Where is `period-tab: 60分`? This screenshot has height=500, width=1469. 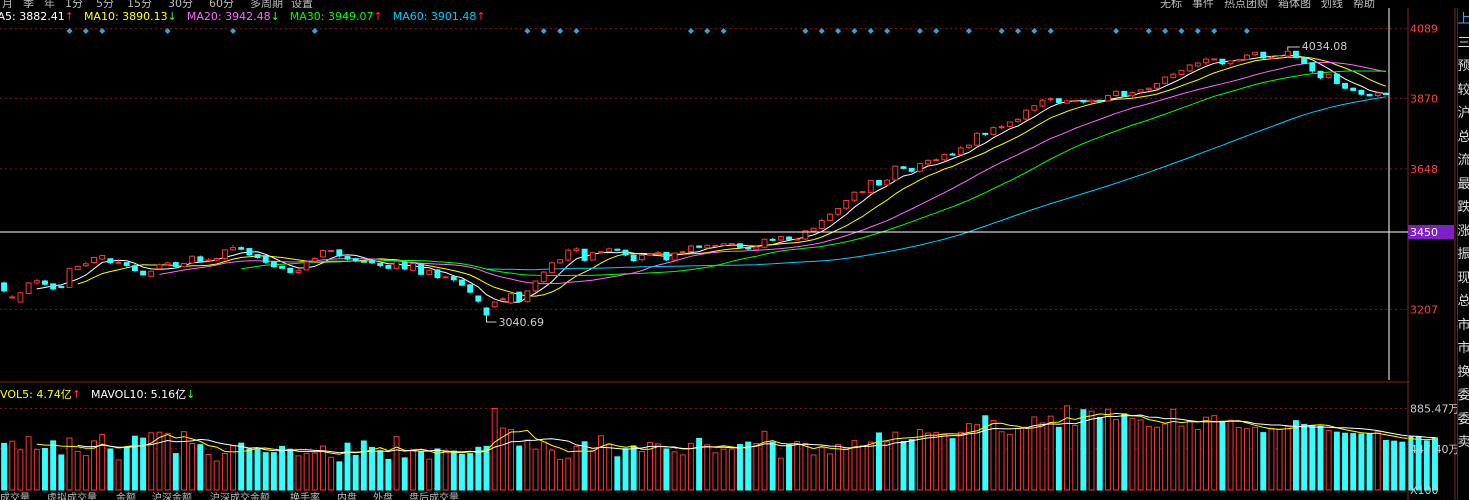
period-tab: 60分 is located at coordinates (221, 4).